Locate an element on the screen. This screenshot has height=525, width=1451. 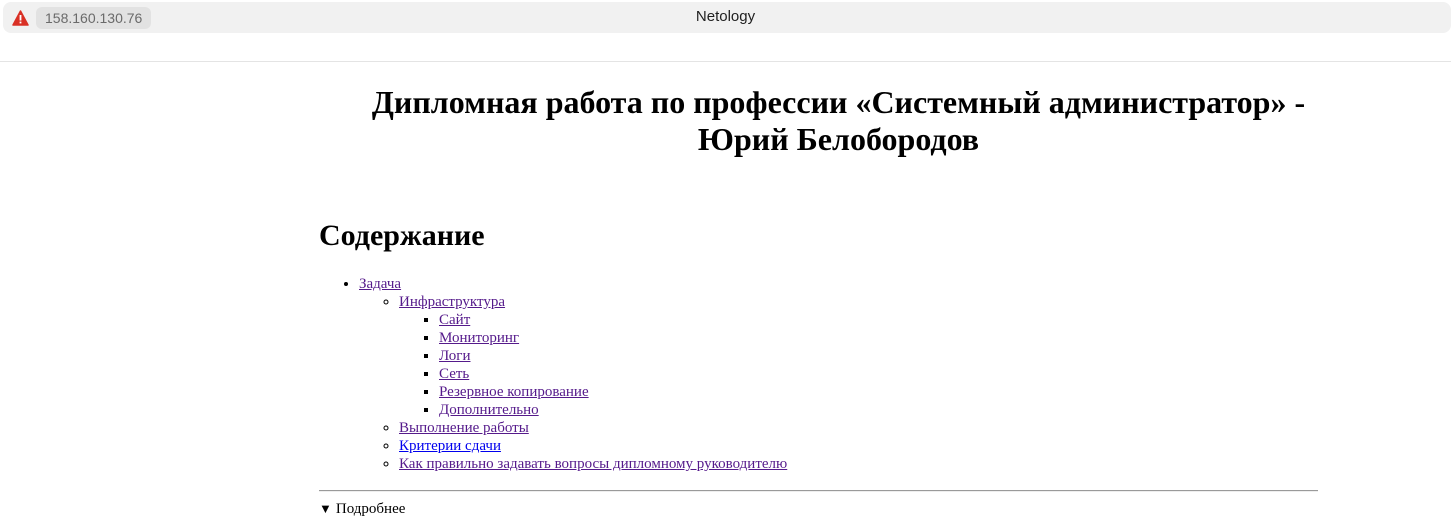
toc-item-monitoring: Мониторинг is located at coordinates (613, 338).